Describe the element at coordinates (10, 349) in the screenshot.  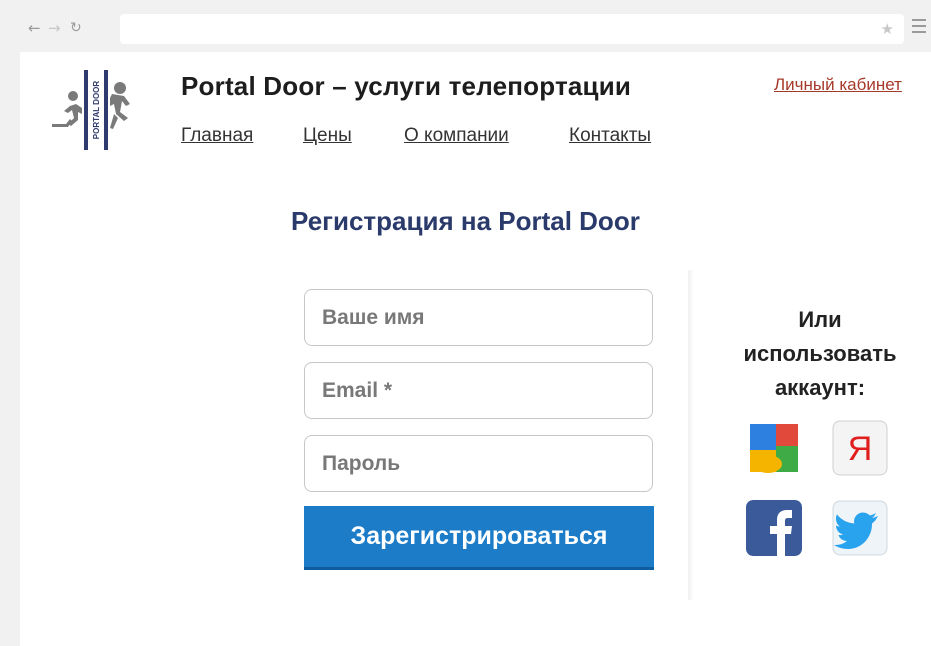
I see `window-frame` at that location.